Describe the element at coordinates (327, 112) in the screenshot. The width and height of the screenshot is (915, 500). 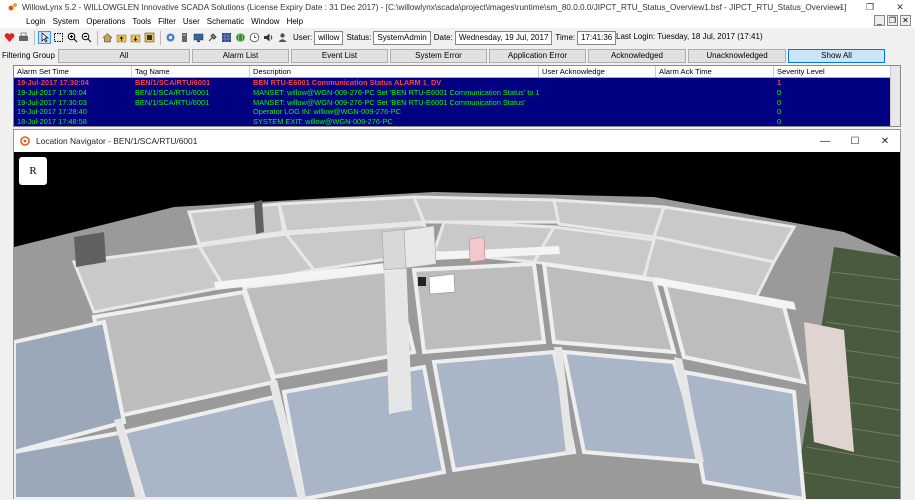
I see `cell-description: Operator LOG IN: willow@WGN-009-276-PC` at that location.